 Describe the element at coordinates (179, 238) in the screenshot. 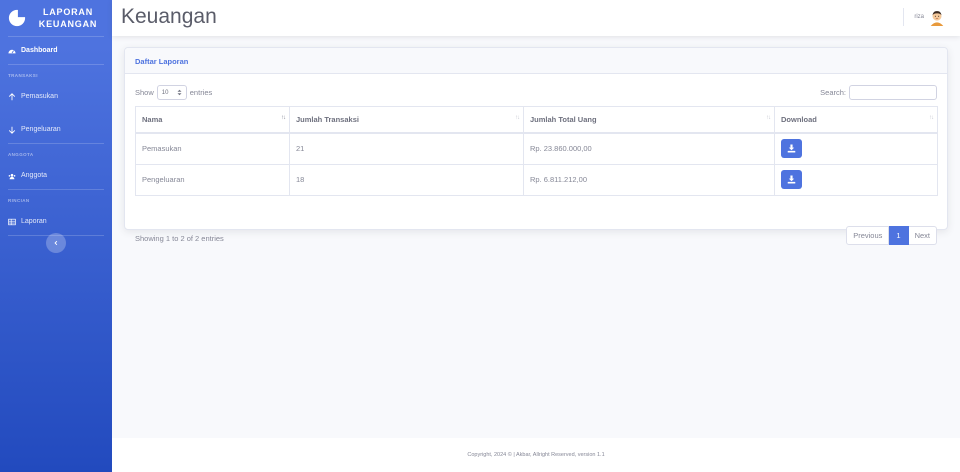

I see `table-info: Showing 1 to 2 of 2 entries` at that location.